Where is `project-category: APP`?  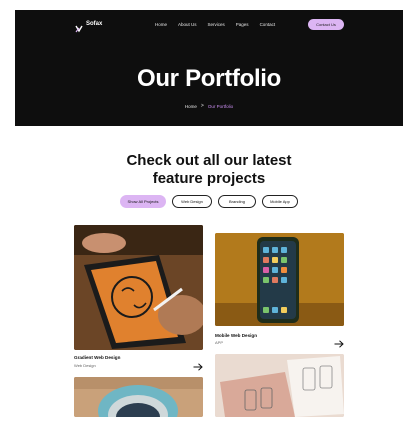 project-category: APP is located at coordinates (219, 342).